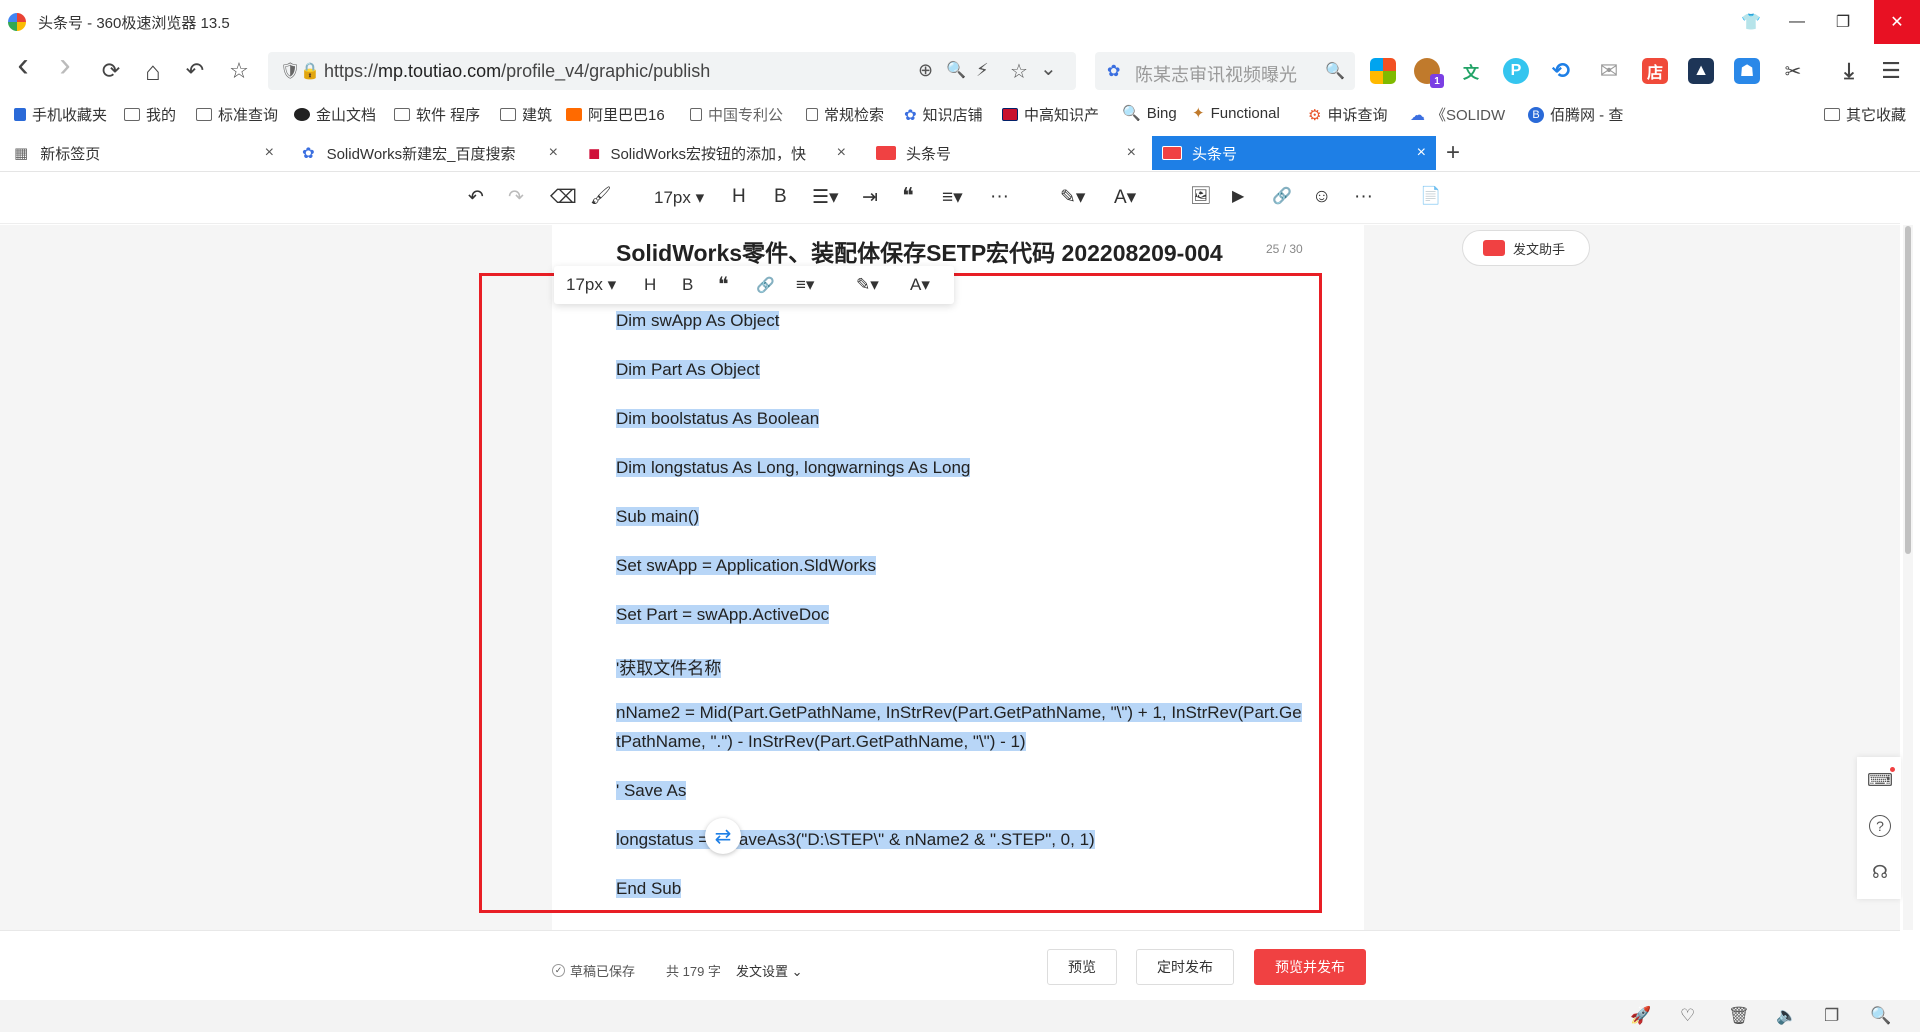 This screenshot has height=1032, width=1920. I want to click on mail-icon: ✉, so click(1609, 71).